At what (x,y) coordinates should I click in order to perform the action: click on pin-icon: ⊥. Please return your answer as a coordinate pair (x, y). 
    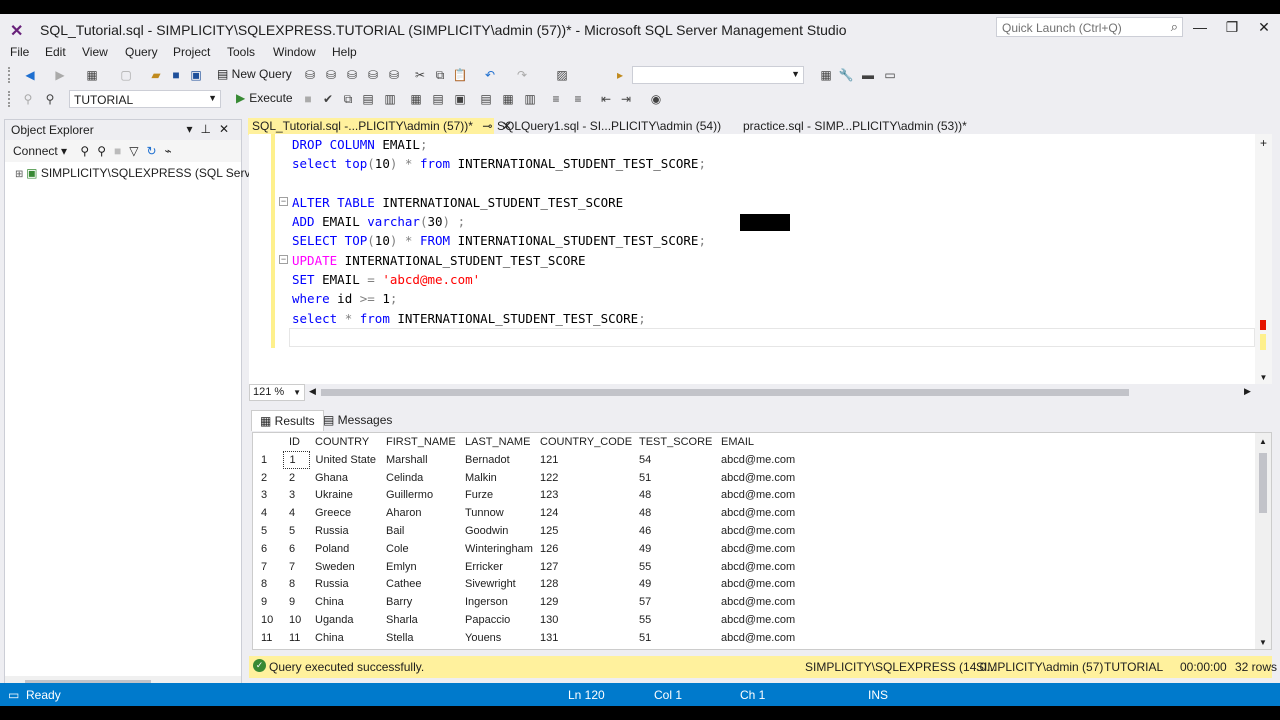
    Looking at the image, I should click on (209, 129).